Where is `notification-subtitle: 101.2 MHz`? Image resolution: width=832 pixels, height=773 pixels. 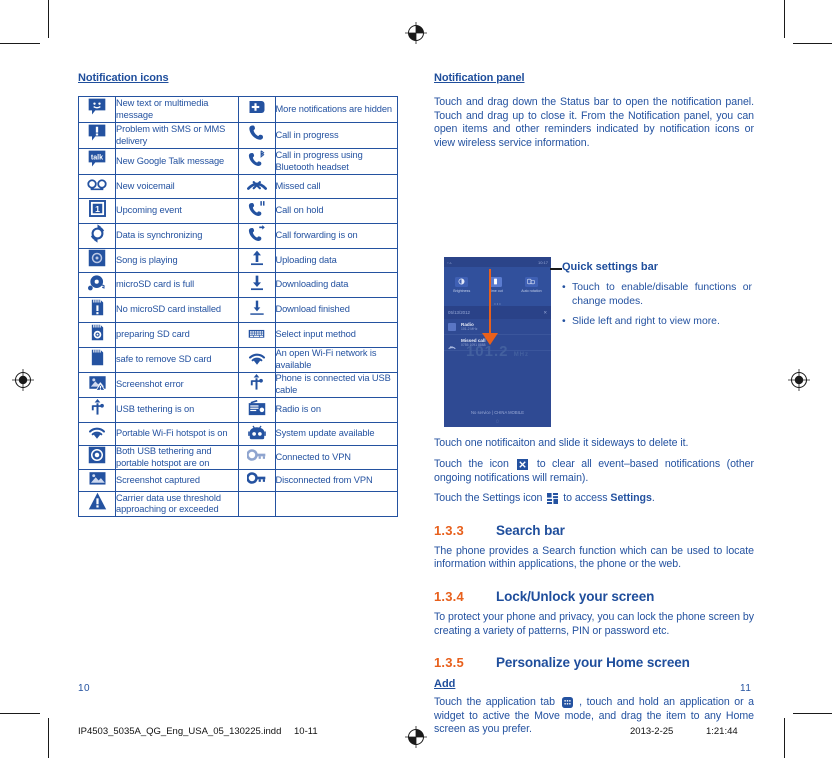
notification-subtitle: 101.2 MHz is located at coordinates (469, 329).